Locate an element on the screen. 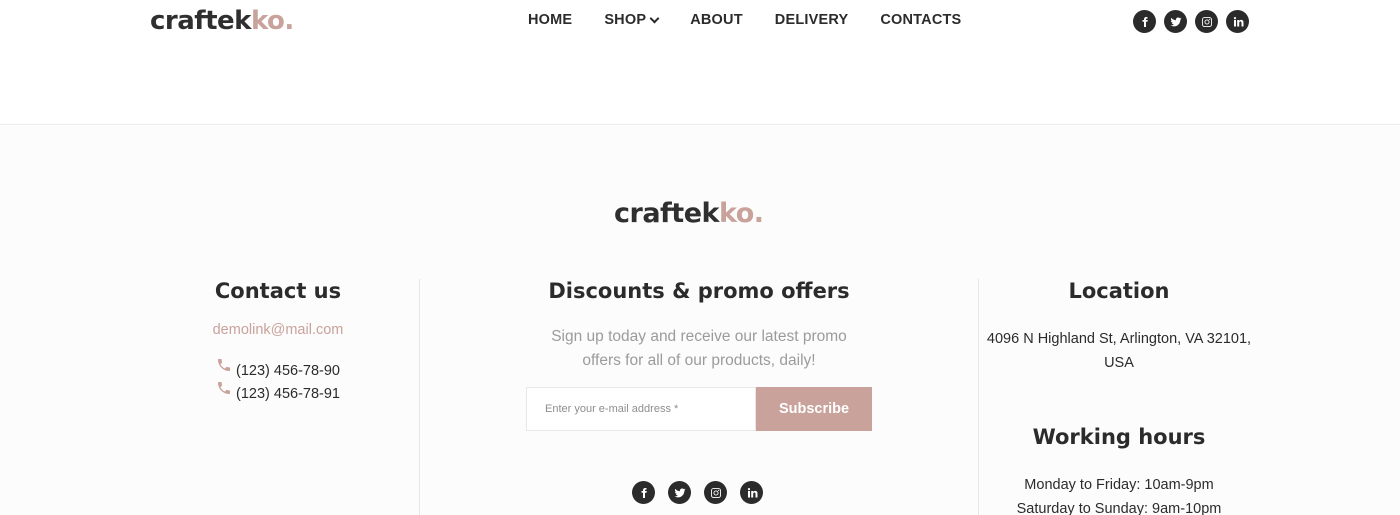 The height and width of the screenshot is (515, 1400). phone-item: (123) 456-78-91 is located at coordinates (278, 394).